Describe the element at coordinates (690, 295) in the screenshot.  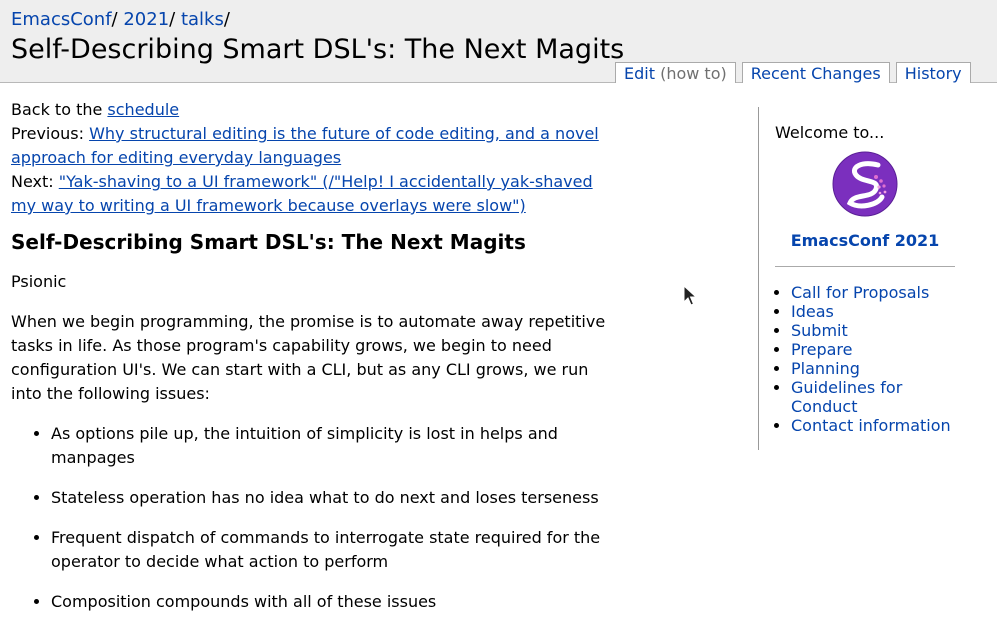
I see `mouse-cursor-icon` at that location.